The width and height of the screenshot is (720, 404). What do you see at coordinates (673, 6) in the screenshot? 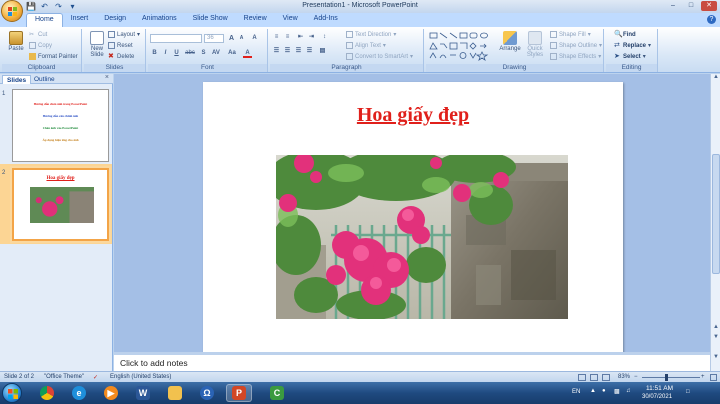
I see `minimize-button: –` at bounding box center [673, 6].